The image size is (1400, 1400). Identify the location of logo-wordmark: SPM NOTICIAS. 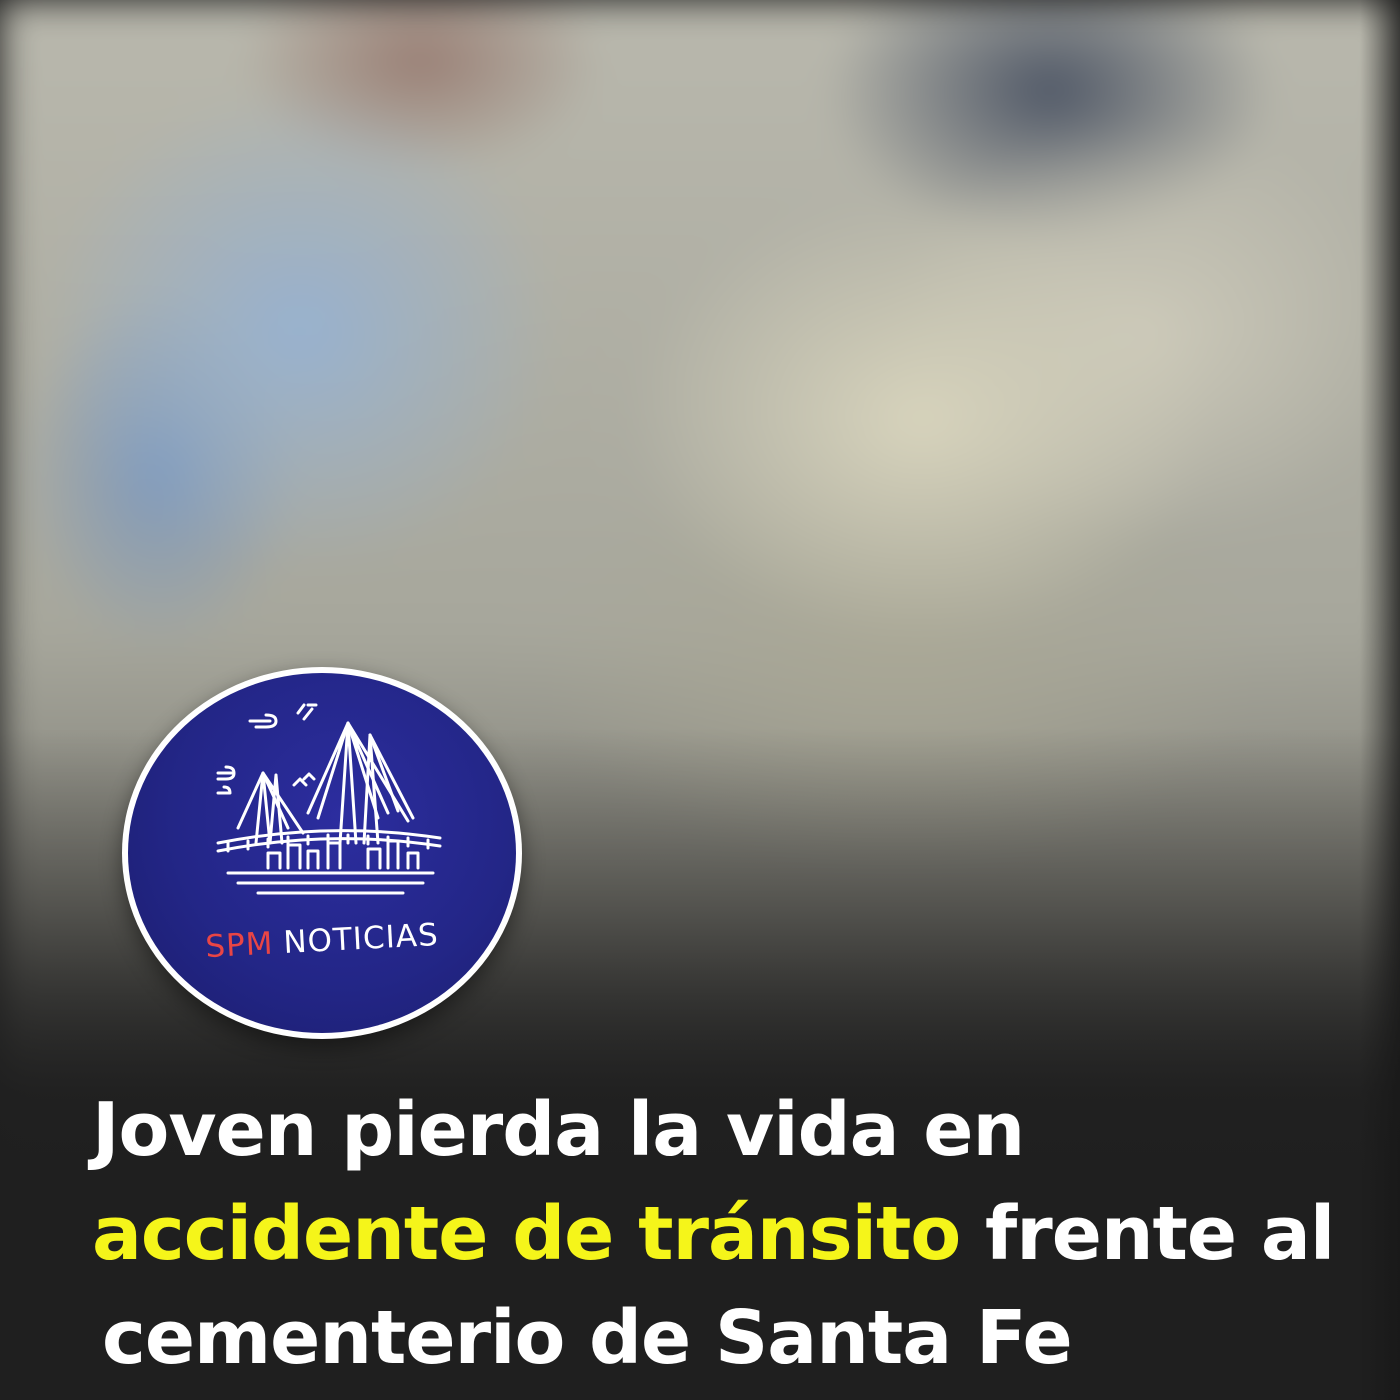
(322, 941).